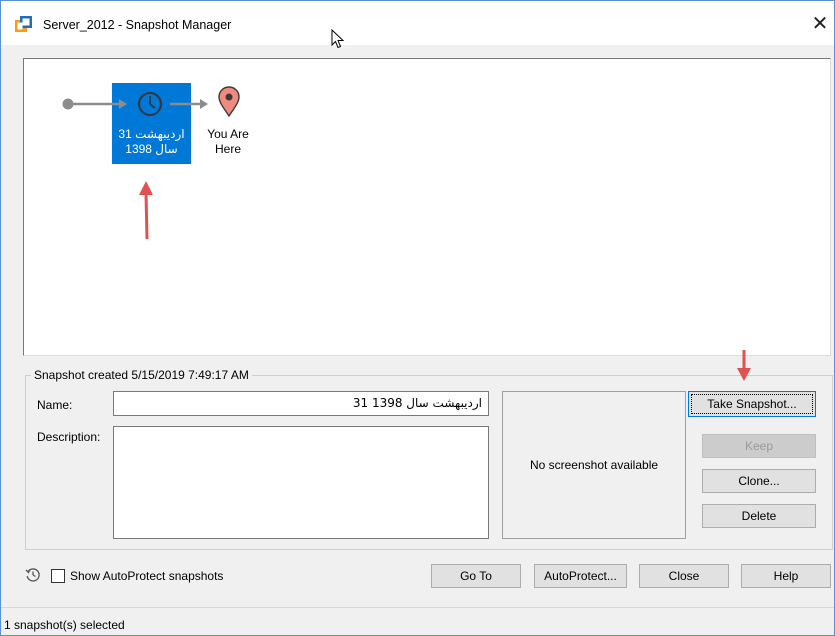  What do you see at coordinates (759, 446) in the screenshot?
I see `keep-button: Keep` at bounding box center [759, 446].